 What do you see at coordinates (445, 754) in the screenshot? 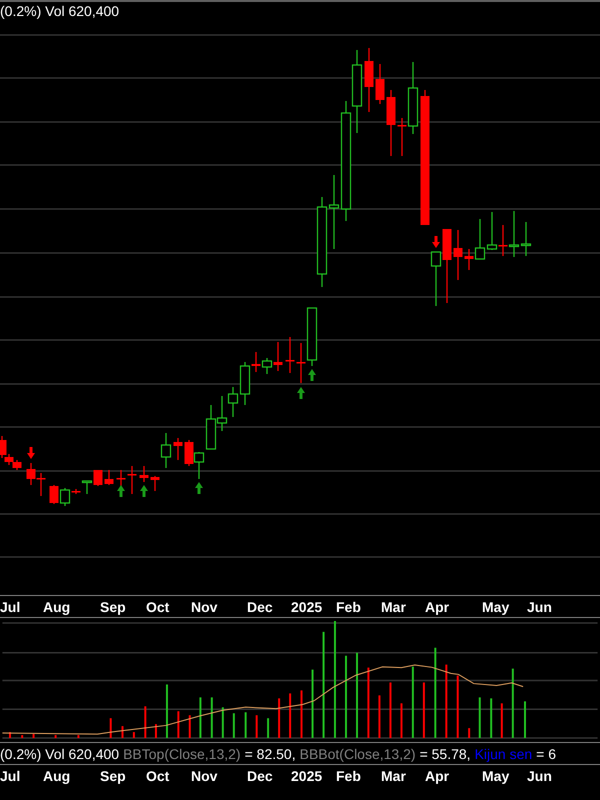
I see `legend-text: = 55.78,` at bounding box center [445, 754].